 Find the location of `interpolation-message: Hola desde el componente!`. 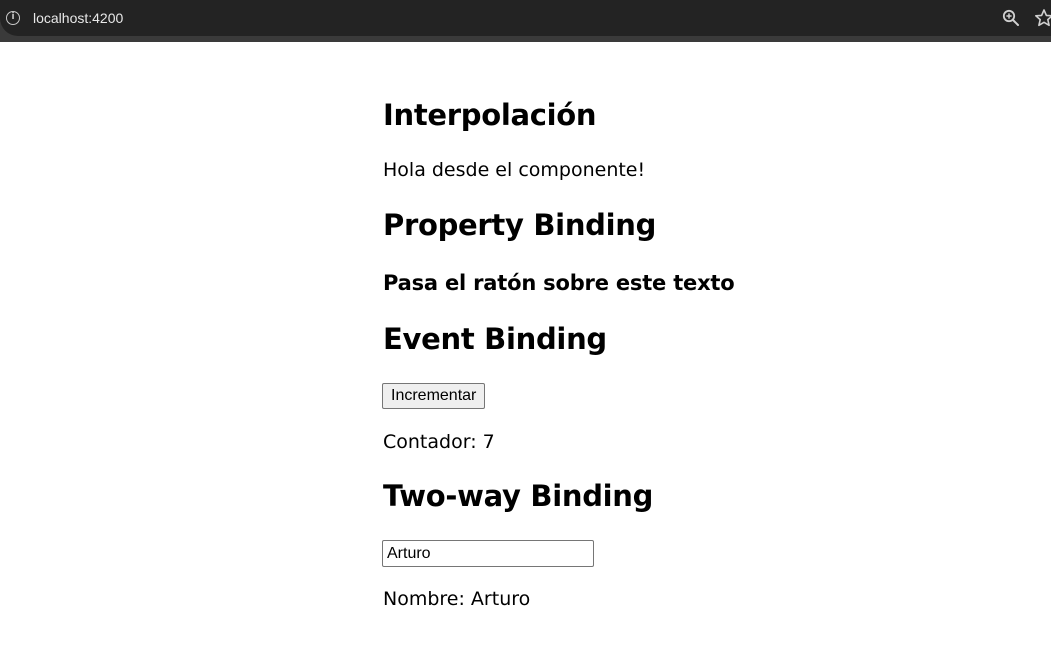

interpolation-message: Hola desde el componente! is located at coordinates (514, 170).